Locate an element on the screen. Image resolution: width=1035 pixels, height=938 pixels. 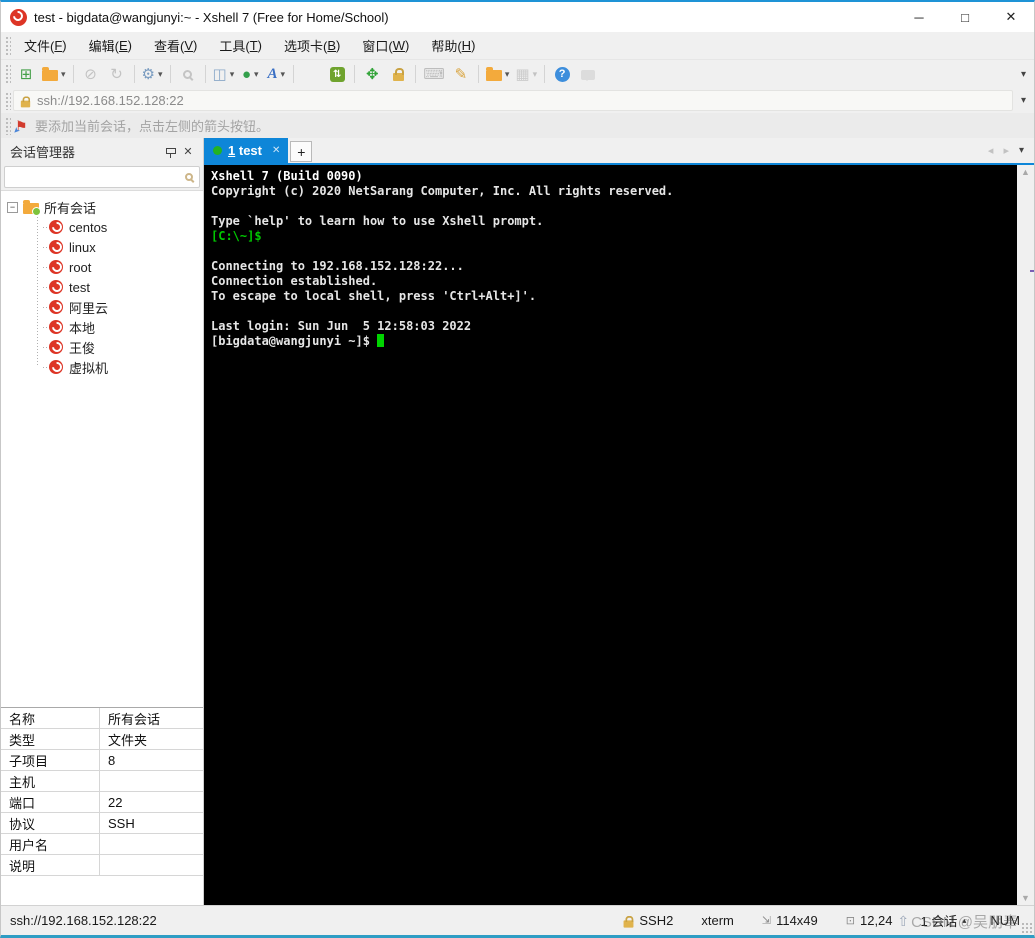
xftp-app-icon is located at coordinates (337, 74).